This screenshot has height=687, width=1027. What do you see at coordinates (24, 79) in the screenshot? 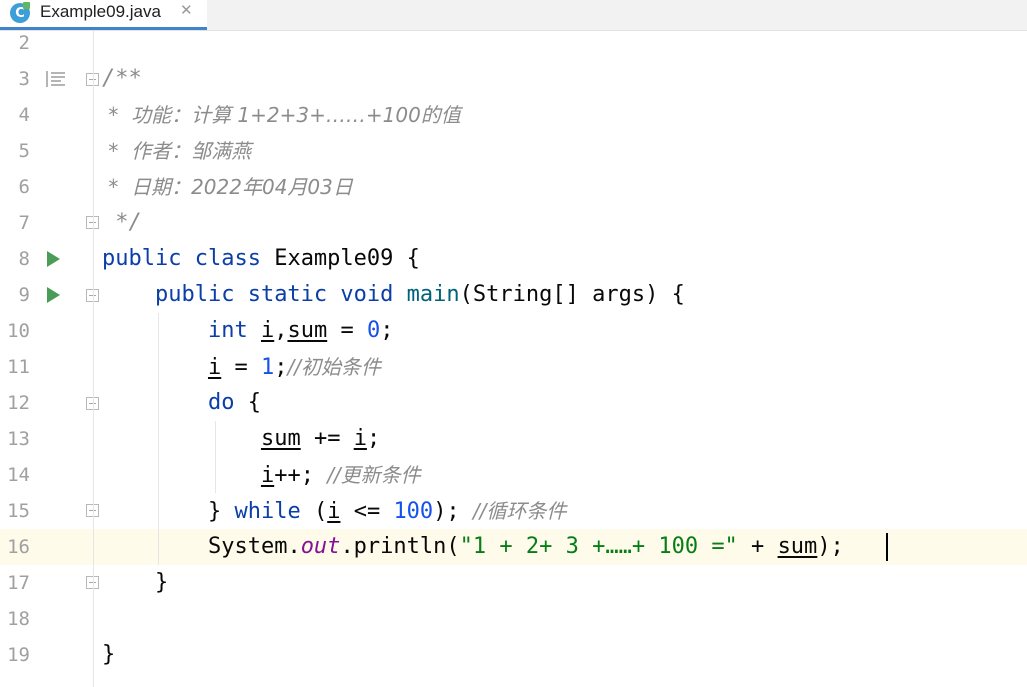
I see `line-number: 3` at bounding box center [24, 79].